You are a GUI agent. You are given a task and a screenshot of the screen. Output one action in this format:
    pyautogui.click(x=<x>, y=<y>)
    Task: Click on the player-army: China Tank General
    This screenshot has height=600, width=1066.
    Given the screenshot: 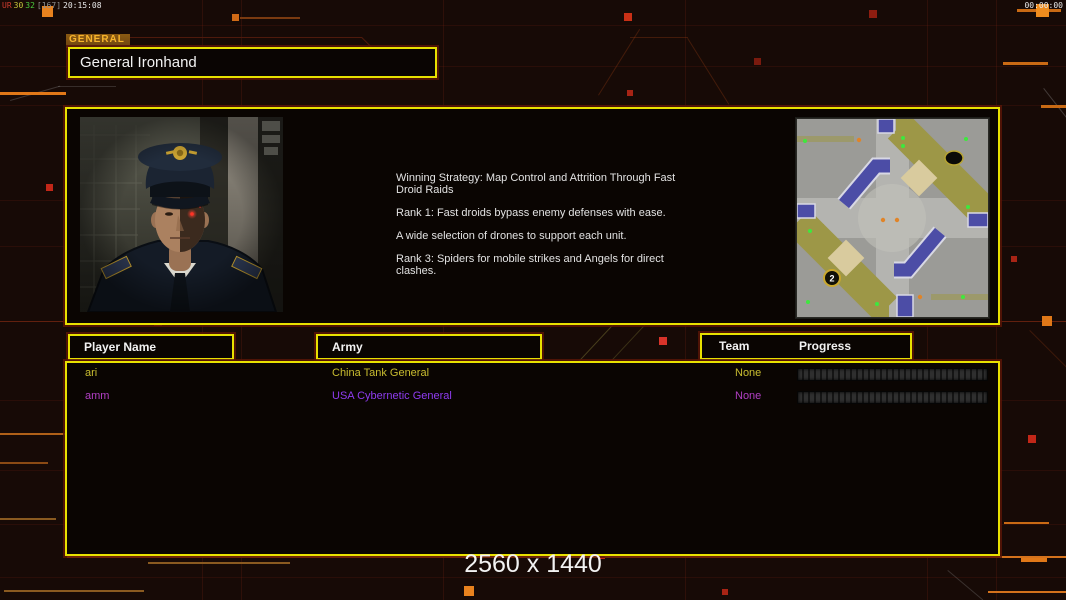 What is the action you would take?
    pyautogui.click(x=381, y=373)
    